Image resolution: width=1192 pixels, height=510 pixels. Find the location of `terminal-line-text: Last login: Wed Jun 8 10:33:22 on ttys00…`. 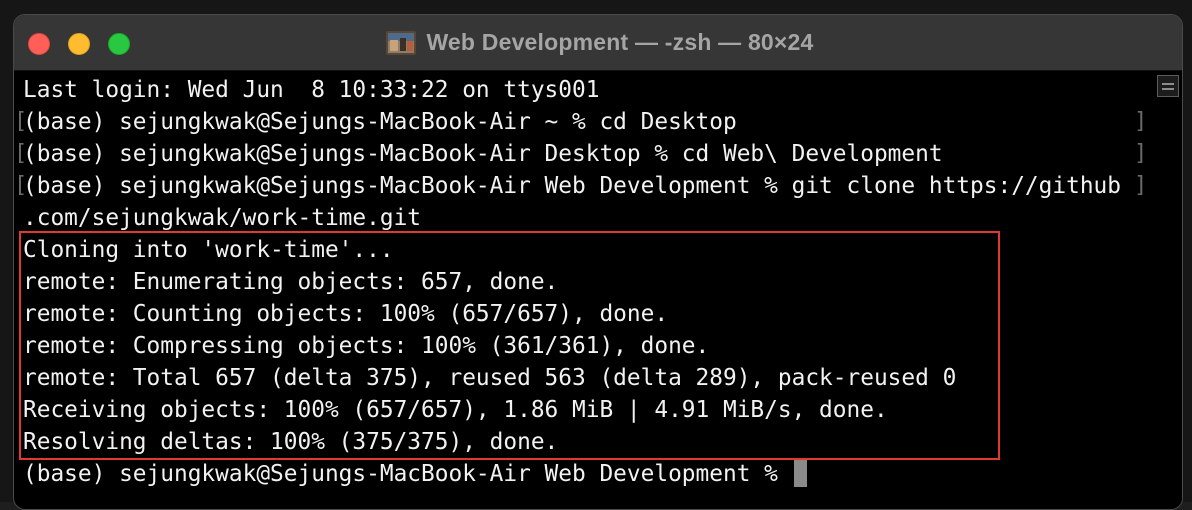

terminal-line-text: Last login: Wed Jun 8 10:33:22 on ttys00… is located at coordinates (311, 90).